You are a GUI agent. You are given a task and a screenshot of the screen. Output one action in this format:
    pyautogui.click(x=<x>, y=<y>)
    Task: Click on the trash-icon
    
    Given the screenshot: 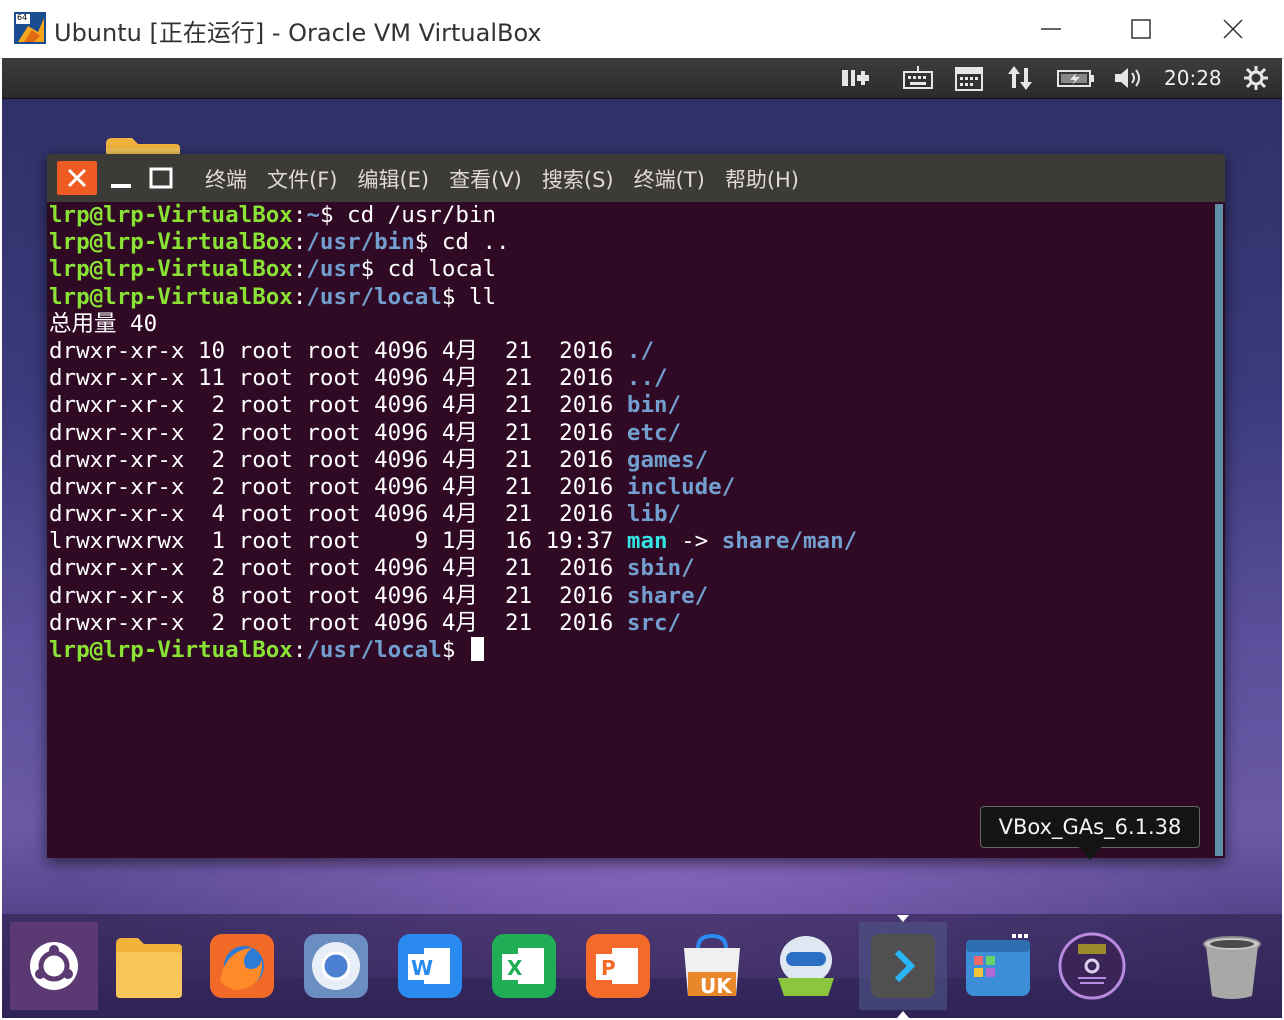 What is the action you would take?
    pyautogui.click(x=1232, y=966)
    